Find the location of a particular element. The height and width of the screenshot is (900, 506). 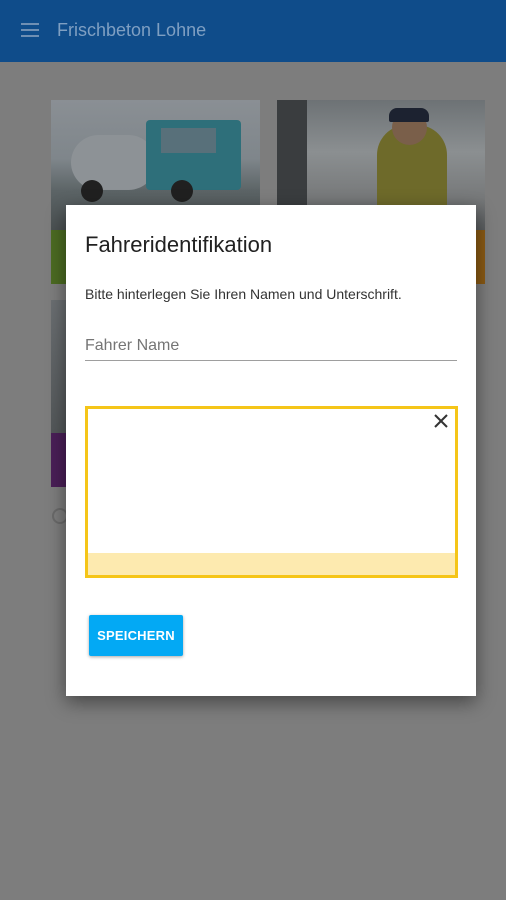

close-icon is located at coordinates (441, 421).